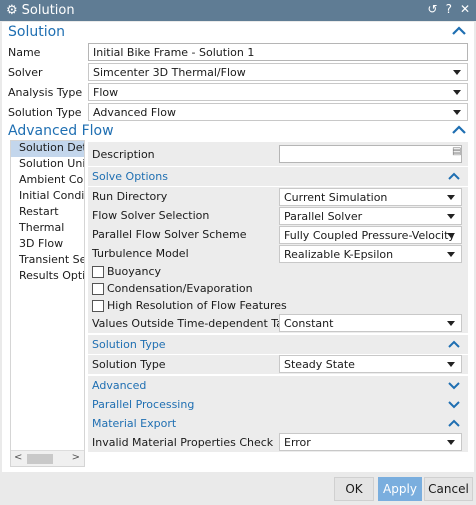  Describe the element at coordinates (24, 52) in the screenshot. I see `name-label: Name` at that location.